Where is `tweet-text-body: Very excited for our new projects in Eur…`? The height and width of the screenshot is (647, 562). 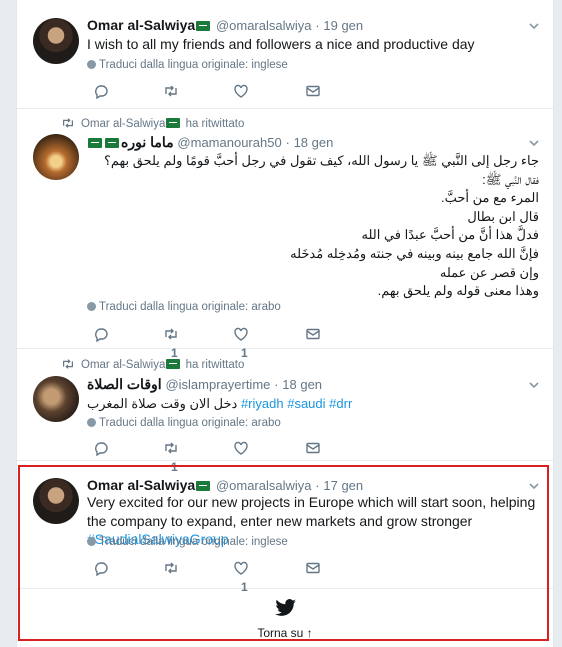 tweet-text-body: Very excited for our new projects in Eur… is located at coordinates (311, 511).